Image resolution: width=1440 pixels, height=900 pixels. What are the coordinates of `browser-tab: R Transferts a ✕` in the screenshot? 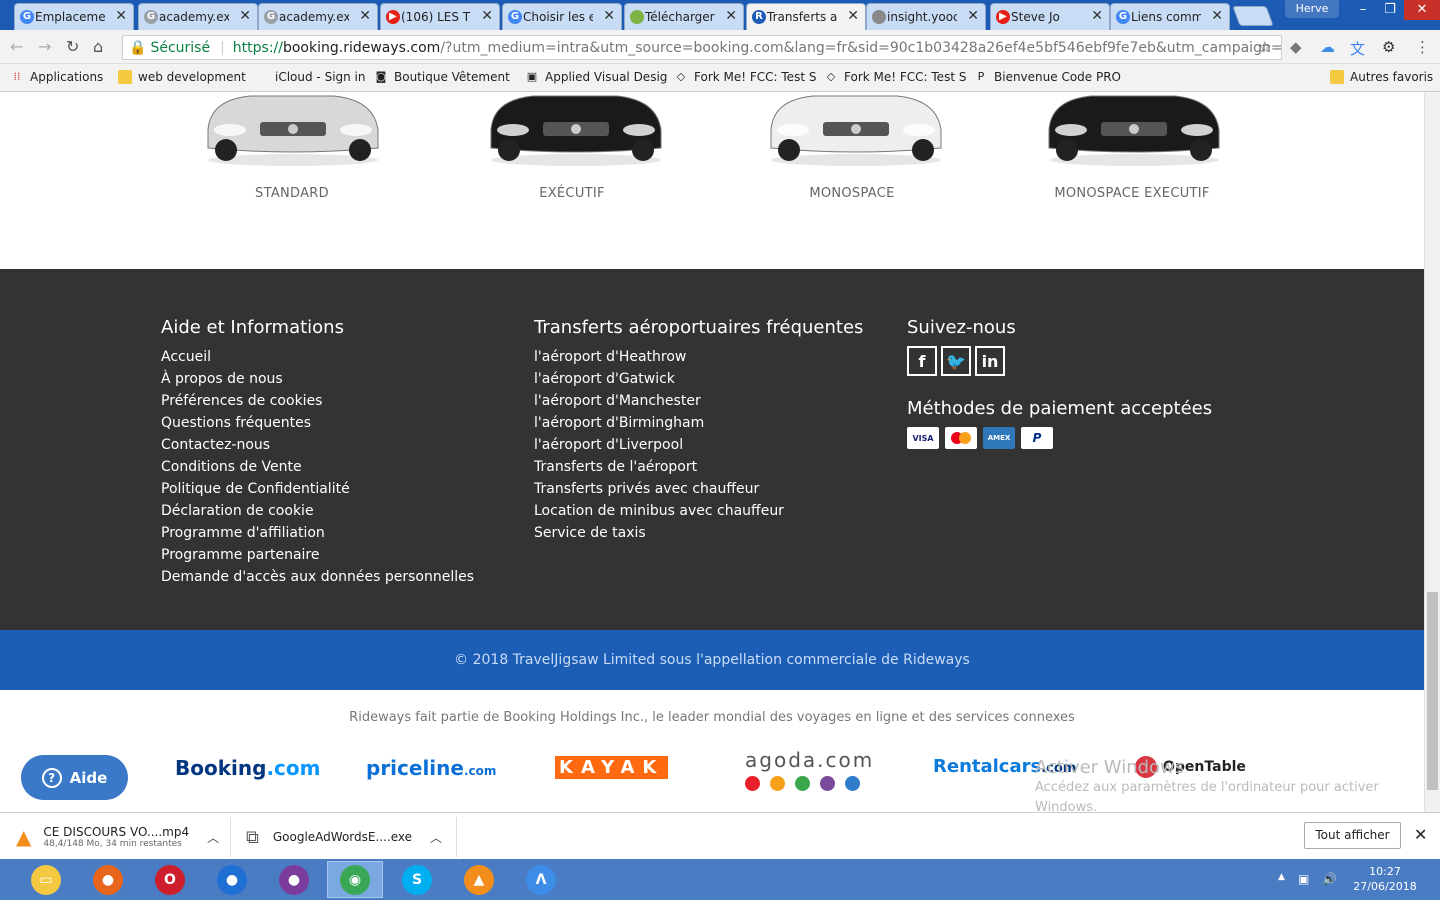 It's located at (806, 16).